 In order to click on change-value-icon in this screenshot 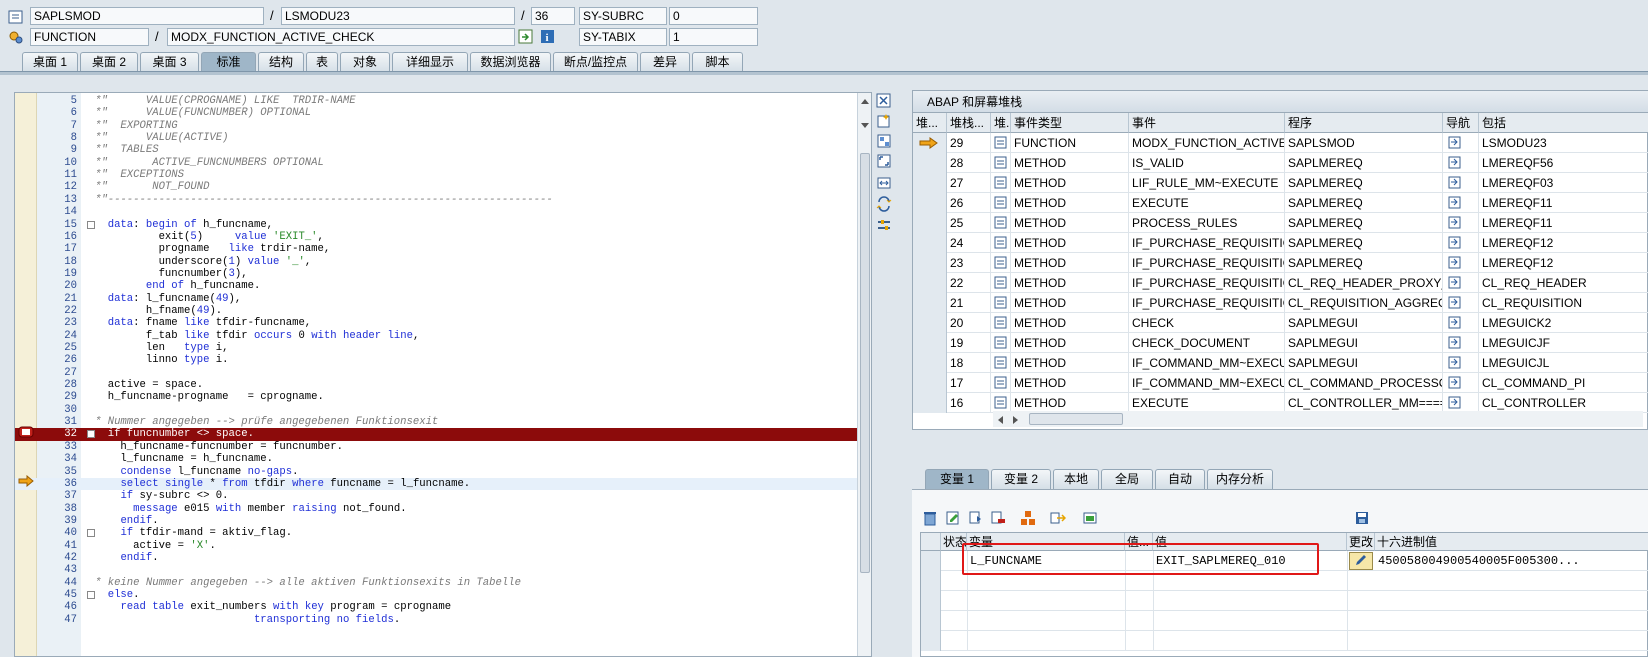, I will do `click(1361, 561)`.